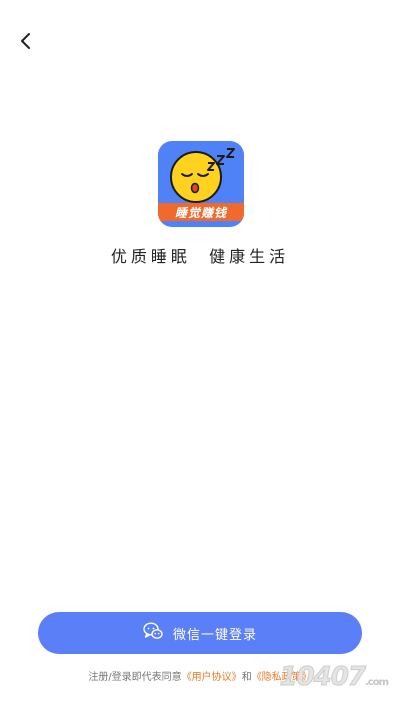 This screenshot has height=710, width=400. What do you see at coordinates (201, 184) in the screenshot?
I see `app-logo: 睡觉赚钱` at bounding box center [201, 184].